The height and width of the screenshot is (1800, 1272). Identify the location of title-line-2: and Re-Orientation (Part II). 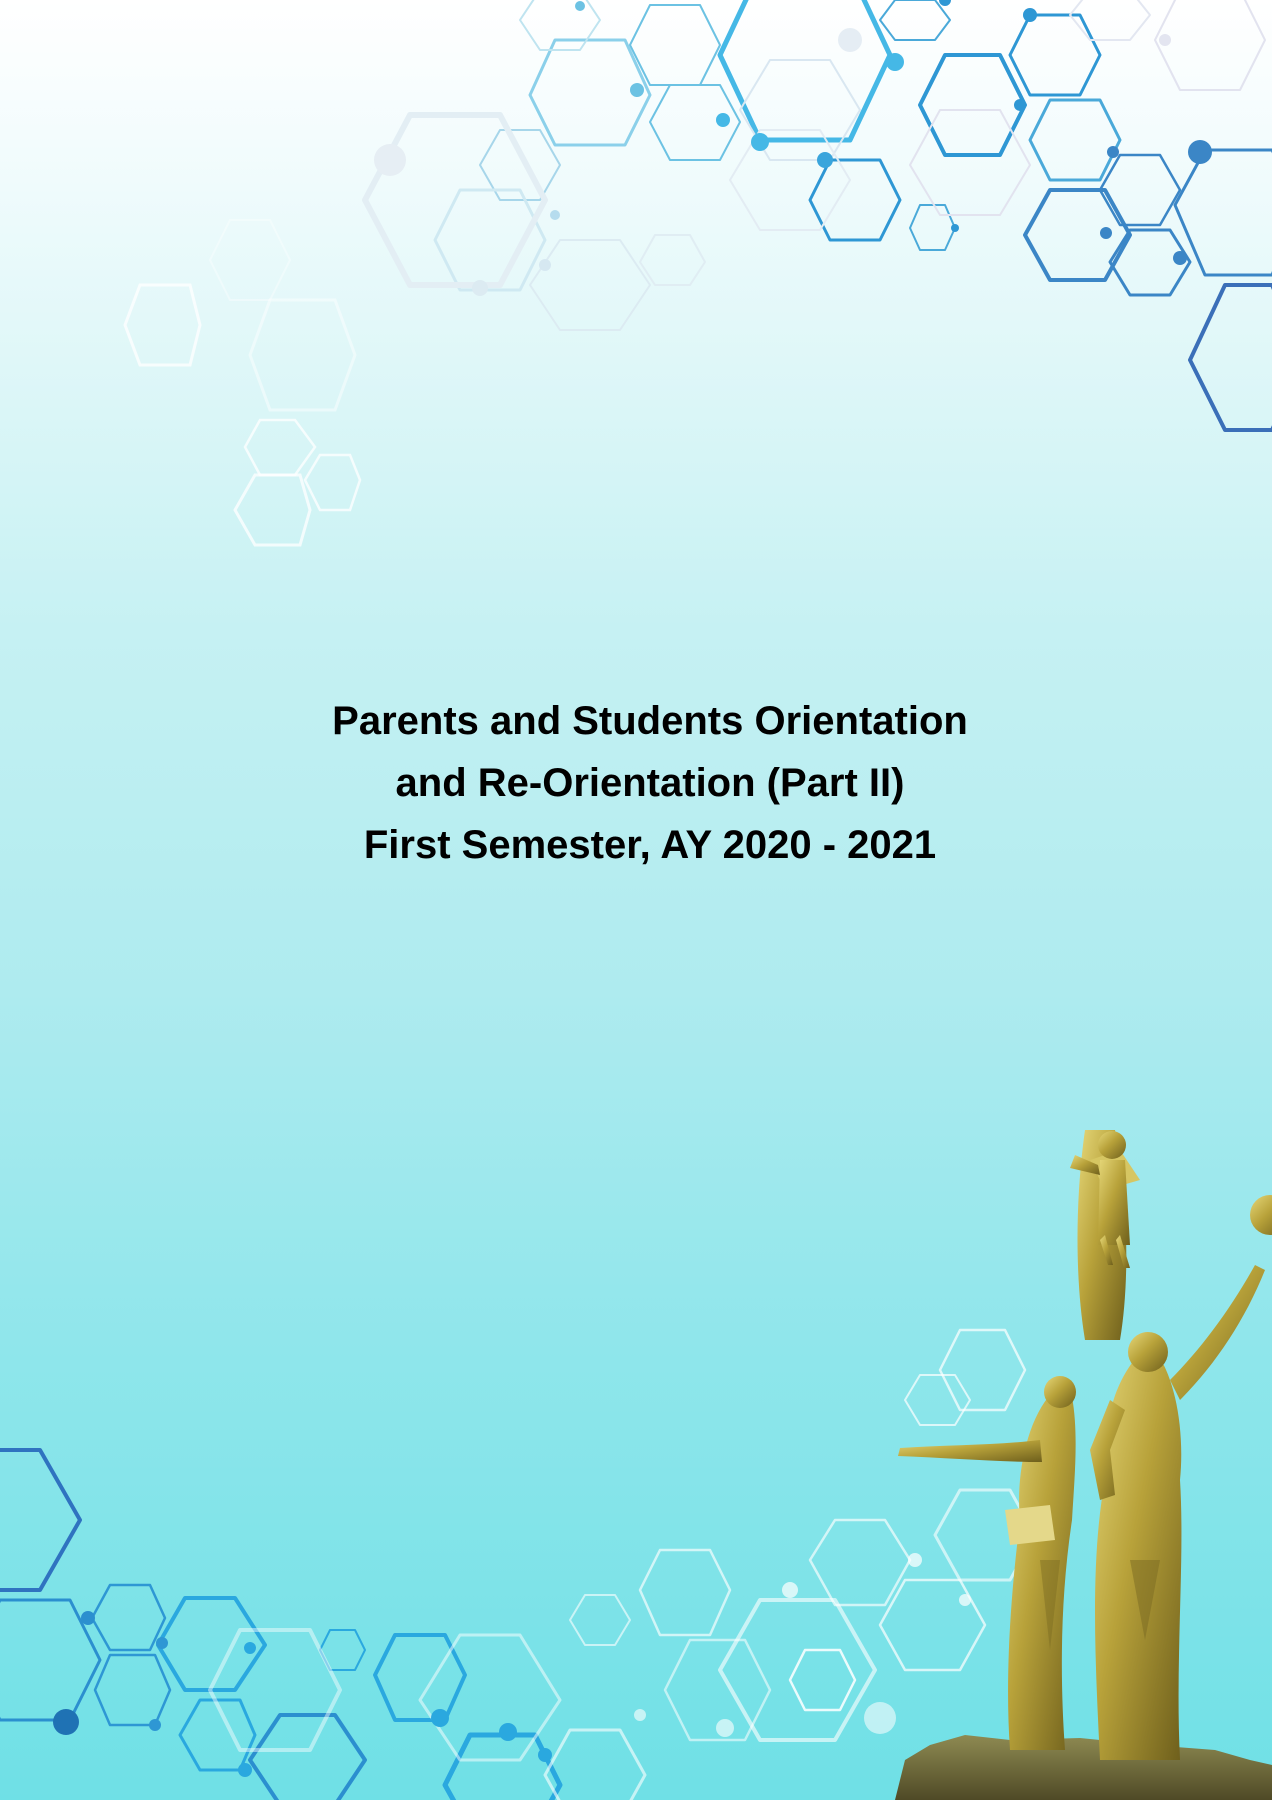
(650, 783).